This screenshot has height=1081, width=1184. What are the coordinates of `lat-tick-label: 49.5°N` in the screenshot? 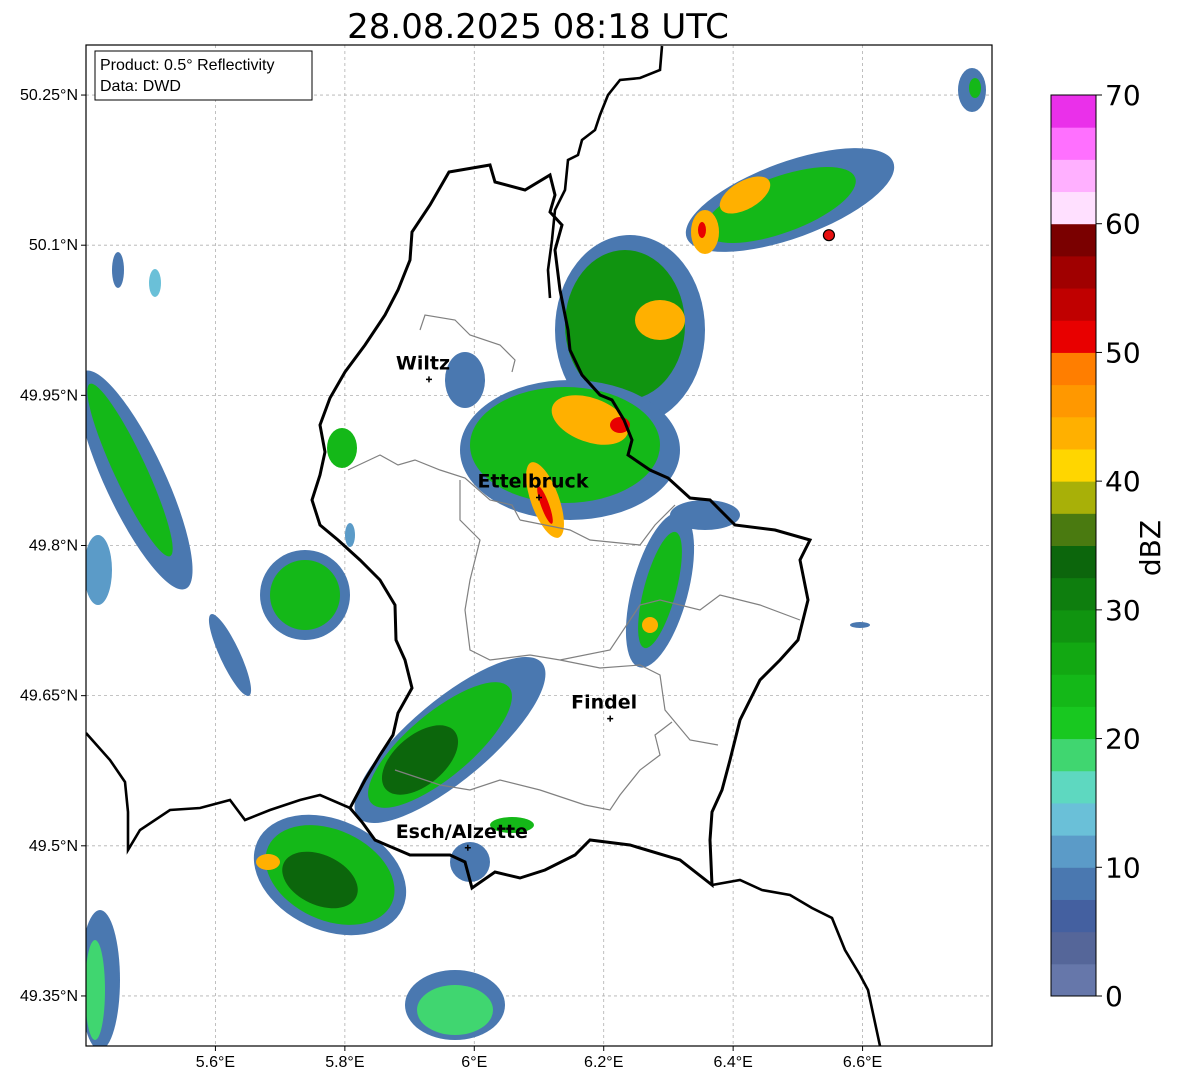 It's located at (53, 846).